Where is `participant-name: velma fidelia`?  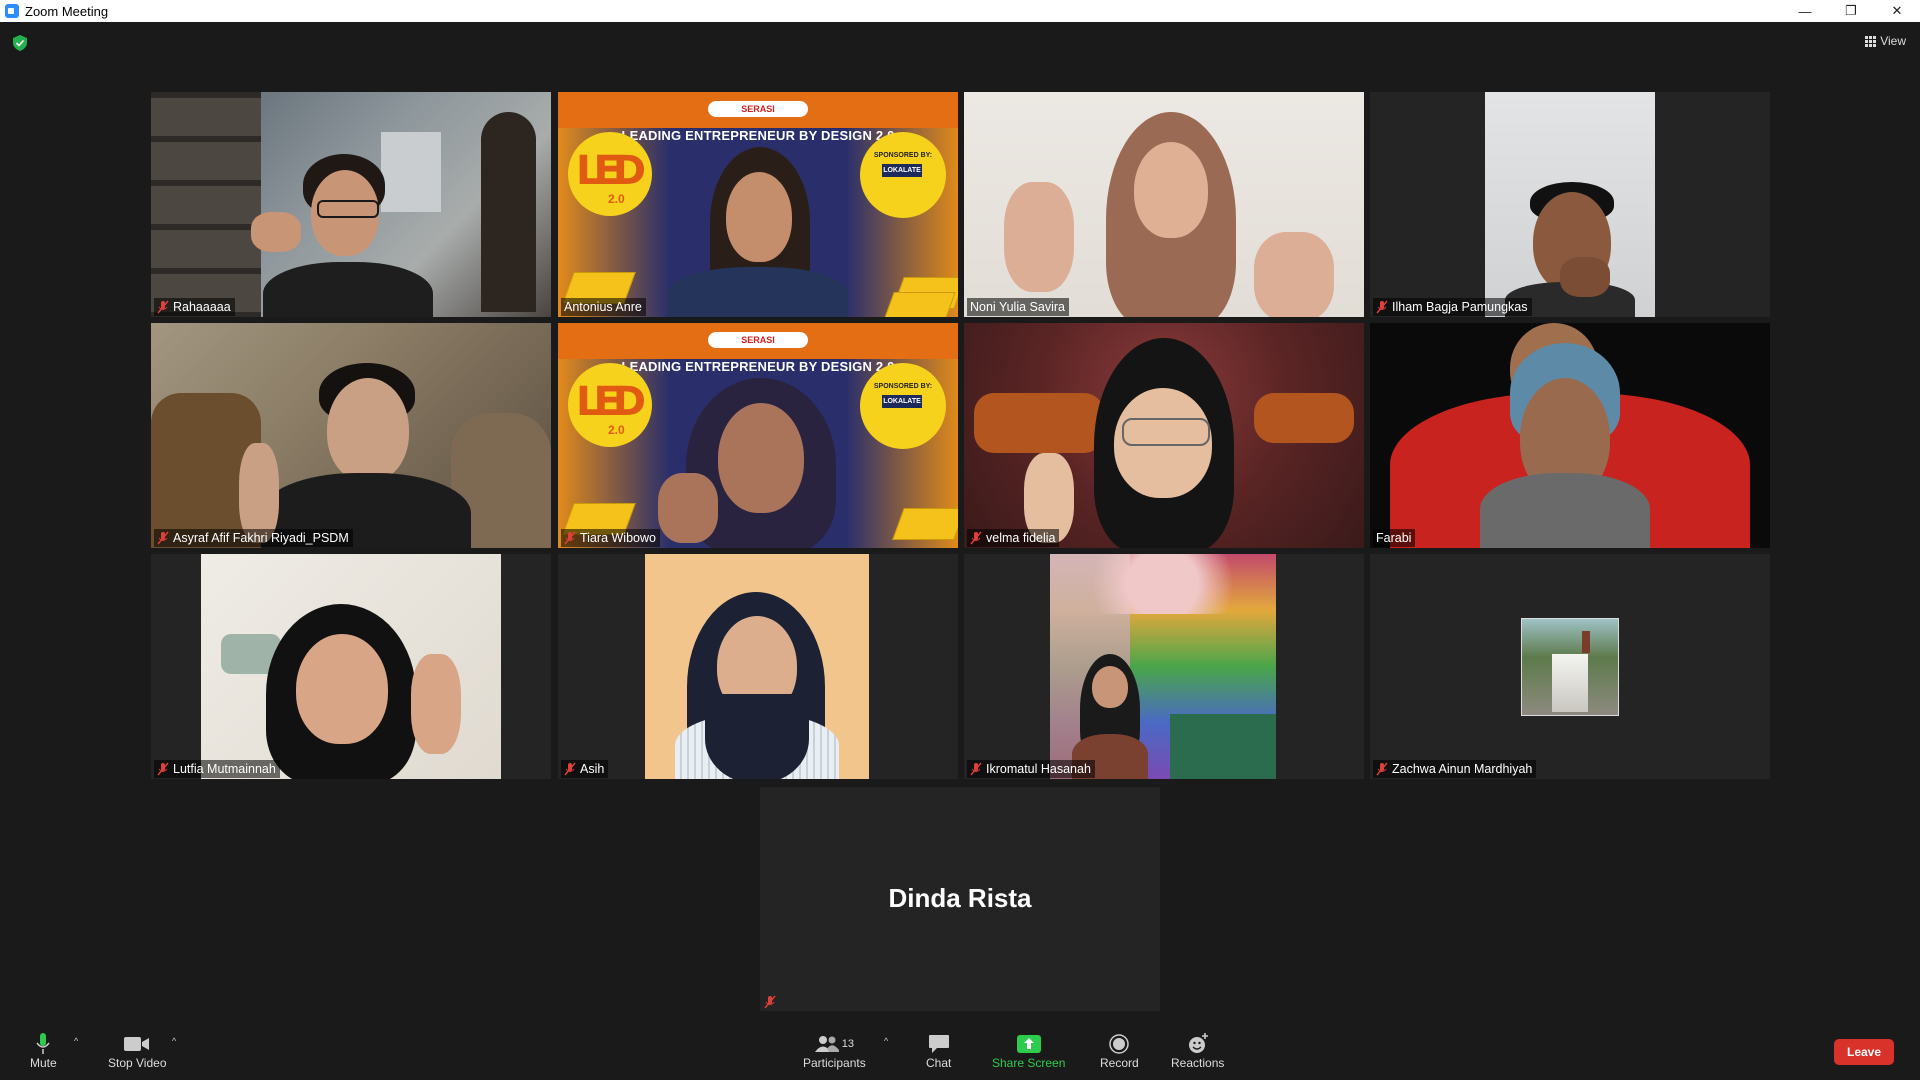
participant-name: velma fidelia is located at coordinates (1021, 538).